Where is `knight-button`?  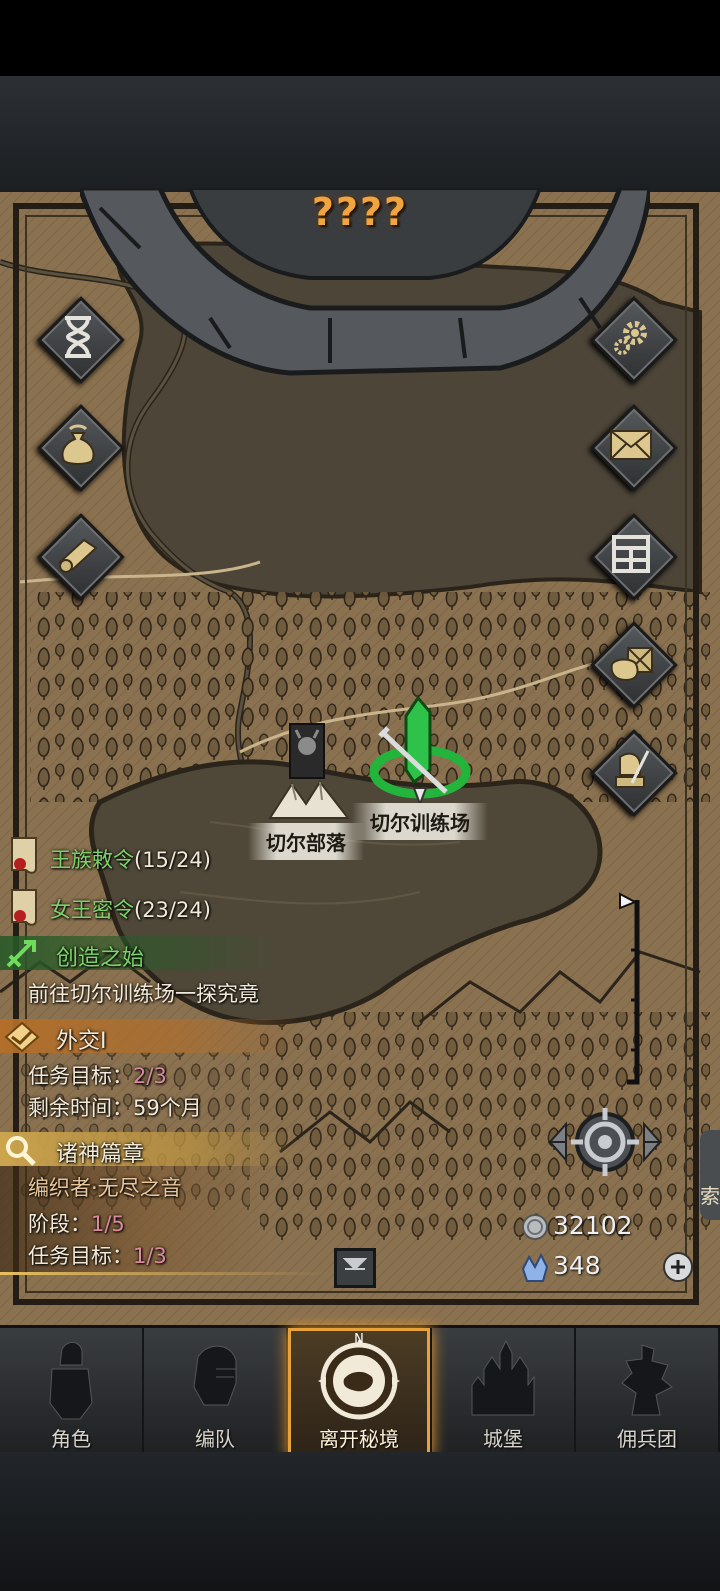
knight-button is located at coordinates (634, 773).